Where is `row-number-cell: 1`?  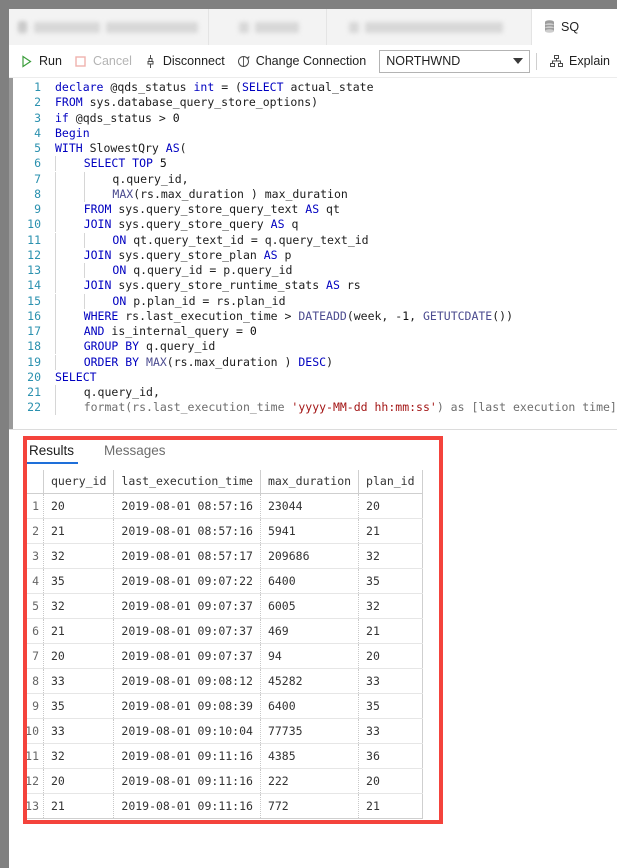
row-number-cell: 1 is located at coordinates (33, 506).